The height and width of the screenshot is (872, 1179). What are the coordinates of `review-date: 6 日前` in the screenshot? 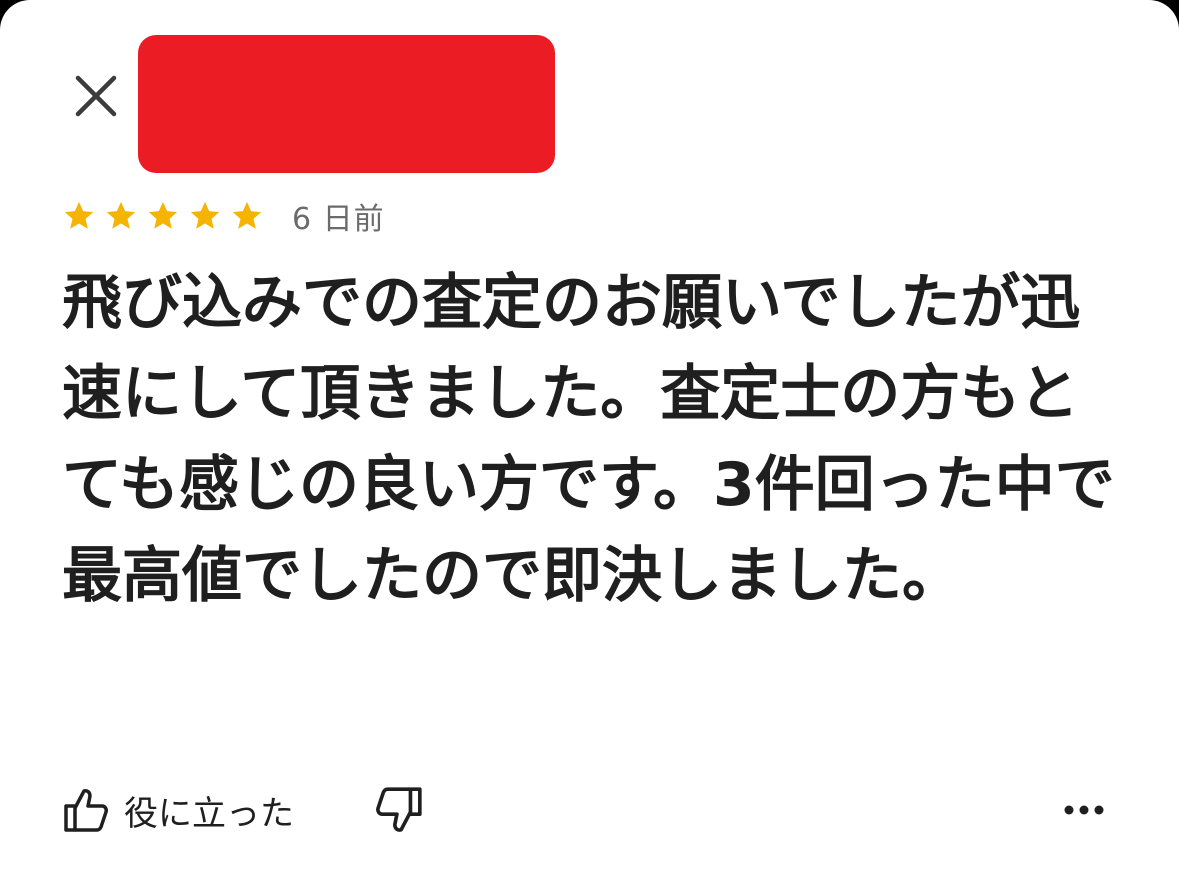 It's located at (338, 219).